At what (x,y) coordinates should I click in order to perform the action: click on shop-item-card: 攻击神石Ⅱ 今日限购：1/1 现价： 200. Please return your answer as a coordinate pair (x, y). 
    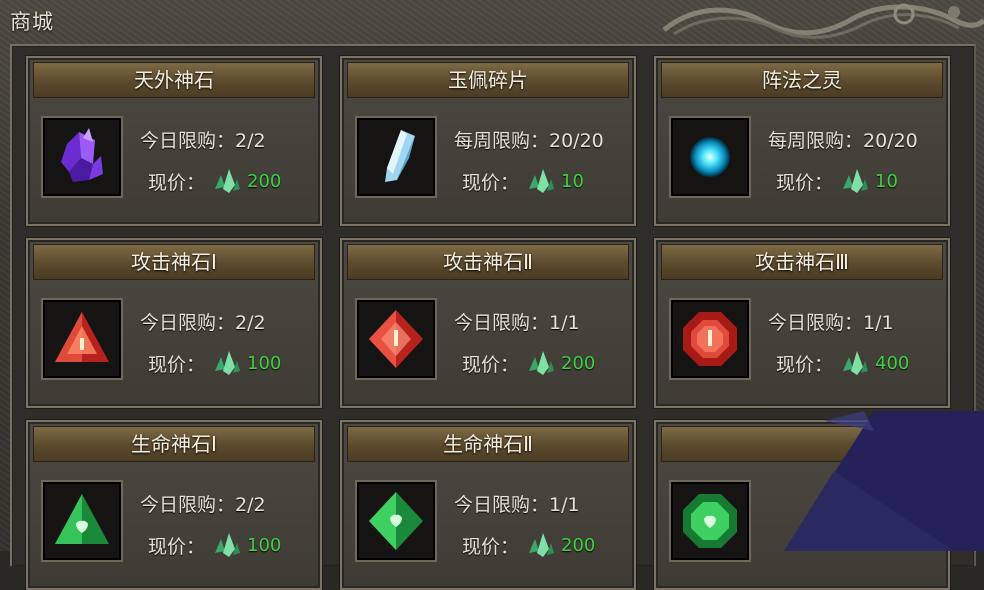
    Looking at the image, I should click on (488, 323).